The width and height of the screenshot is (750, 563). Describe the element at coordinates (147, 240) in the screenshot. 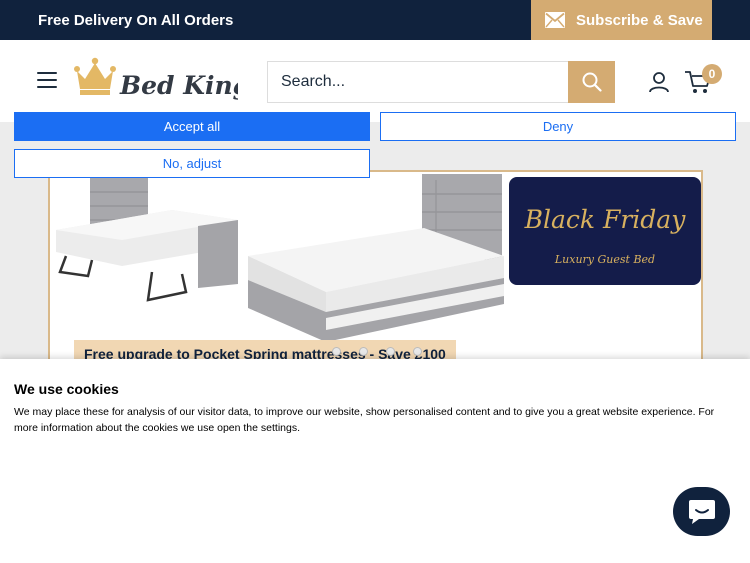

I see `guest-bed-image-small` at that location.